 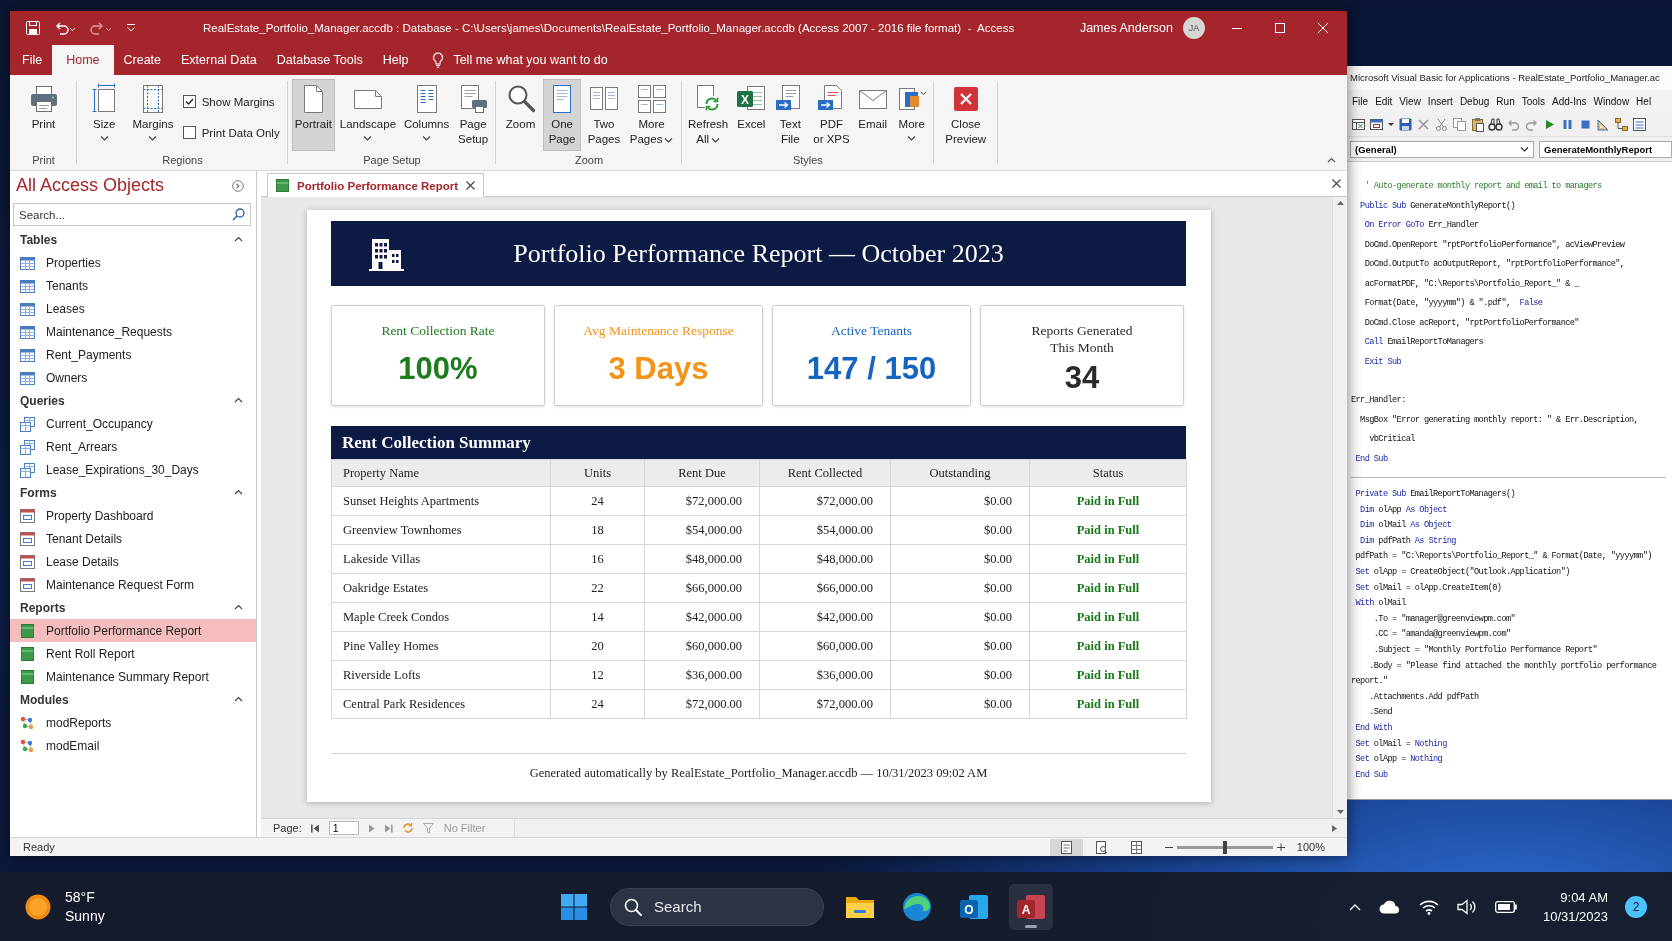 I want to click on close-icon, so click(x=471, y=185).